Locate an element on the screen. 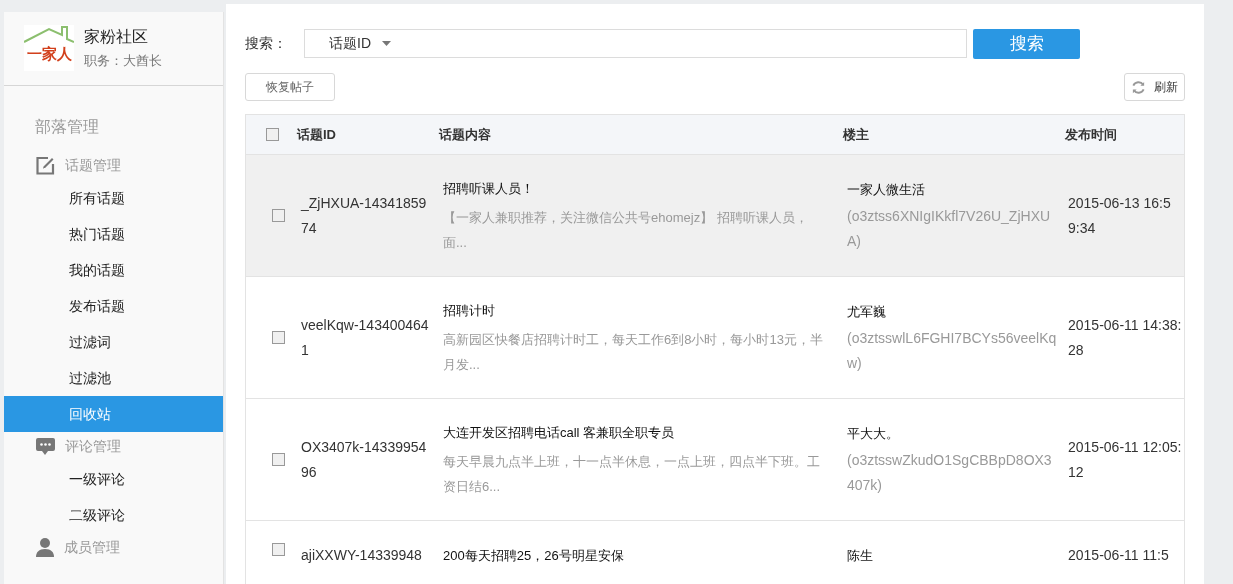 The image size is (1233, 584). owner-id: (o3ztsswZkudO1SgCBBpD8OX3407k) is located at coordinates (950, 473).